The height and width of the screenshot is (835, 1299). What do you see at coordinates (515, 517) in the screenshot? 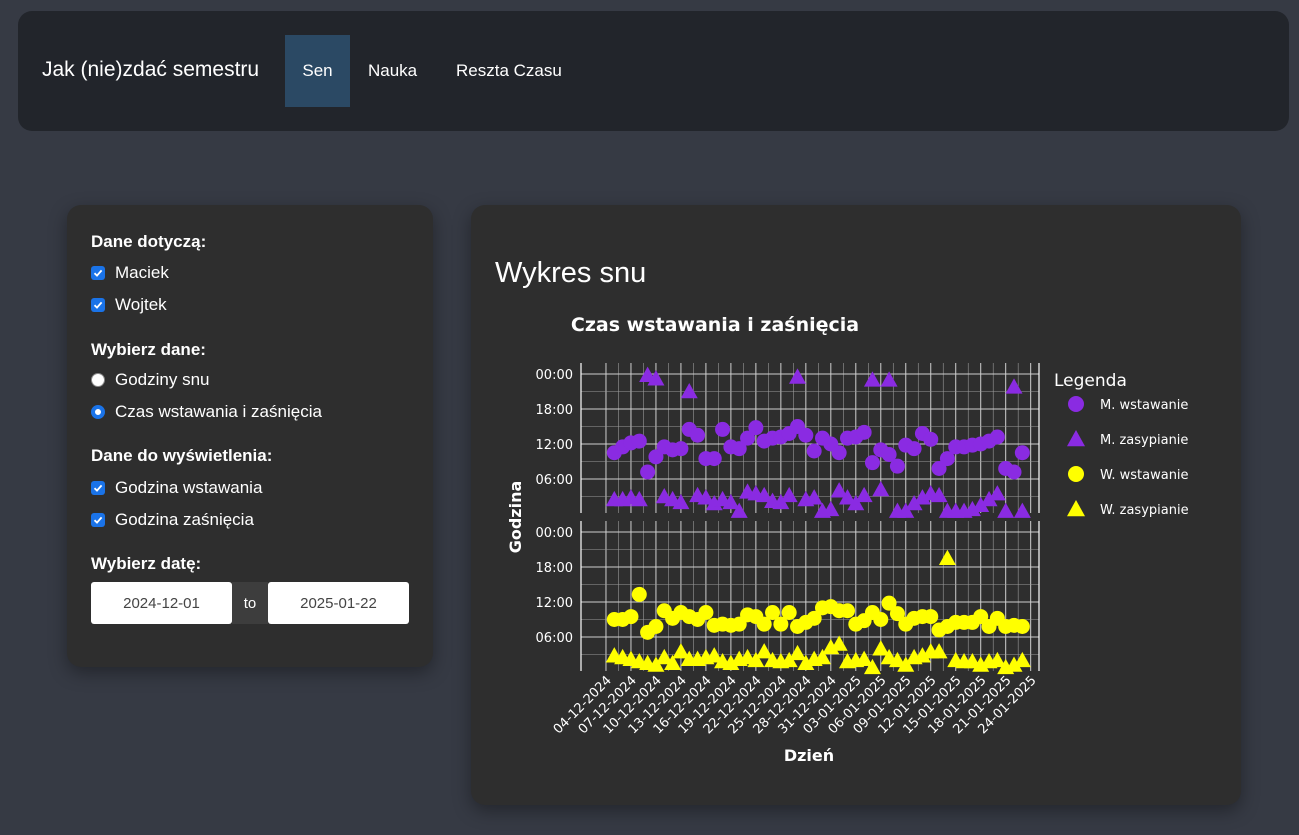
I see `y-axis-label: Godzina` at bounding box center [515, 517].